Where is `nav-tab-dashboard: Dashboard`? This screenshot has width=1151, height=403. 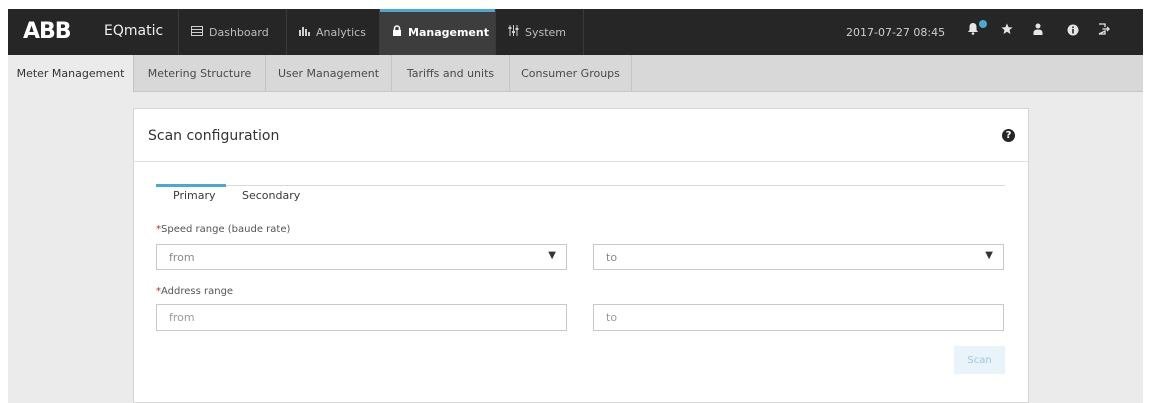
nav-tab-dashboard: Dashboard is located at coordinates (232, 32).